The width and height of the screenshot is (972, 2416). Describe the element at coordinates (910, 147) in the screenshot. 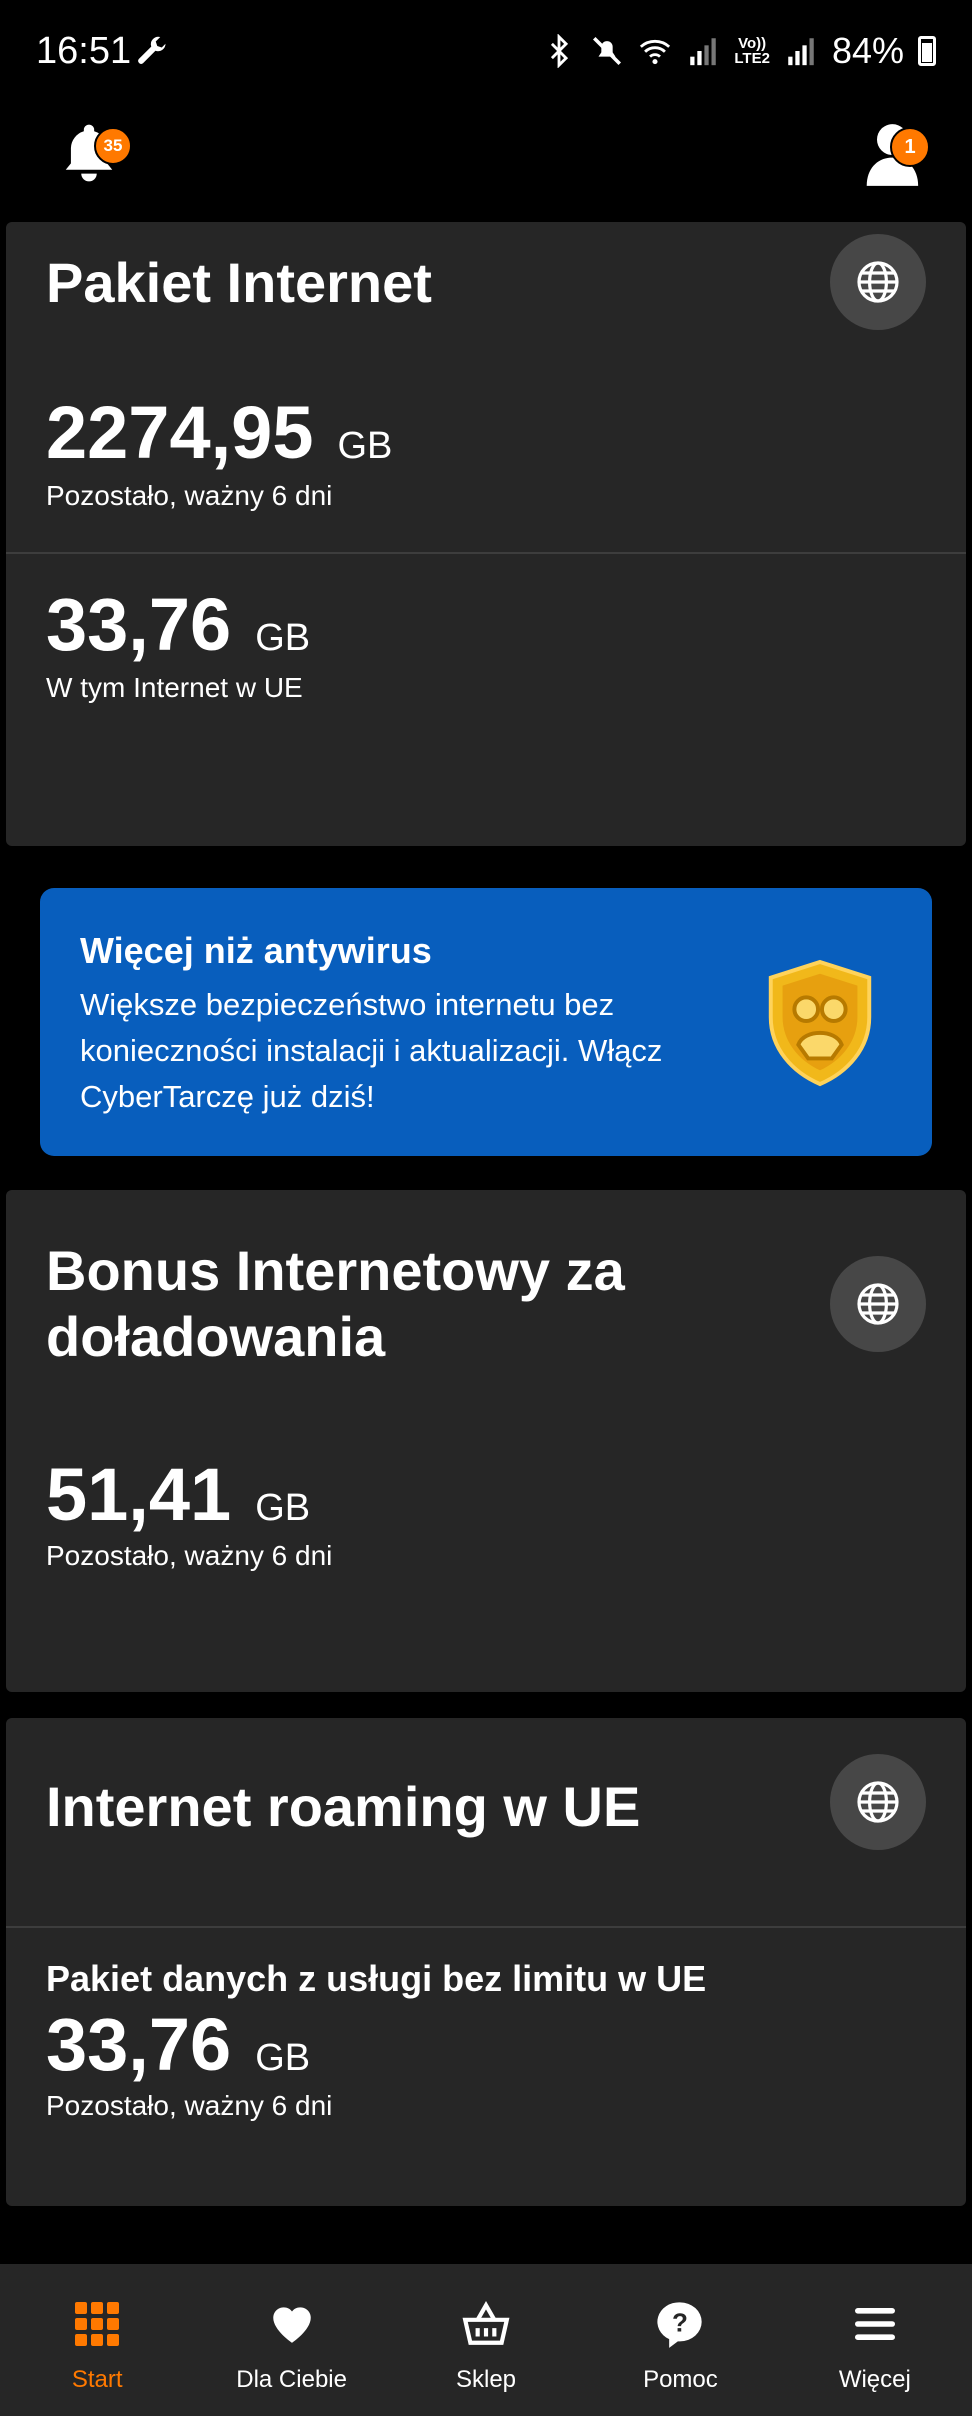

I see `profile-badge: 1` at that location.